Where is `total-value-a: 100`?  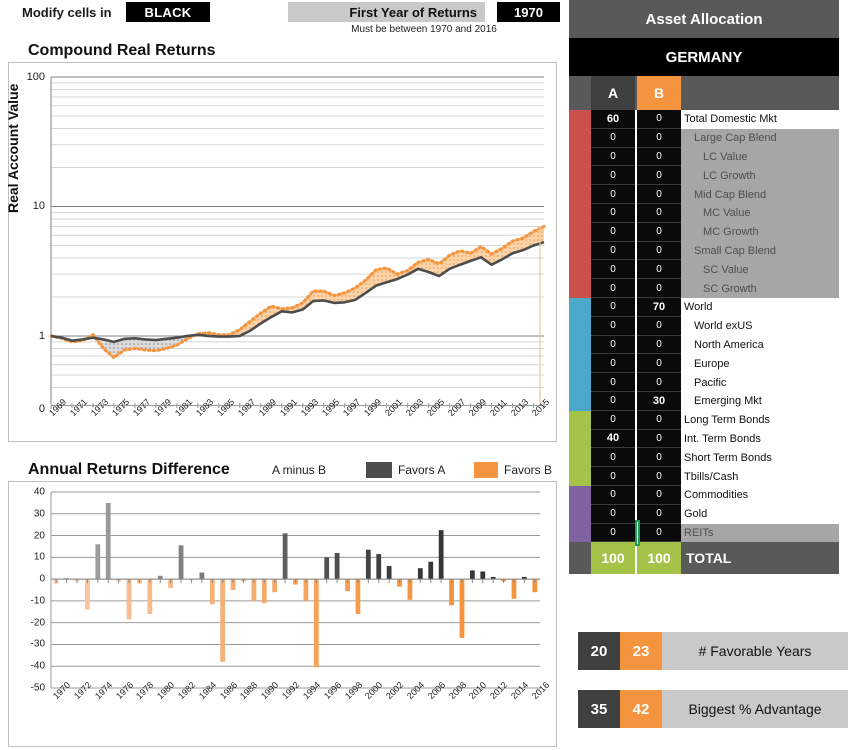 total-value-a: 100 is located at coordinates (613, 558).